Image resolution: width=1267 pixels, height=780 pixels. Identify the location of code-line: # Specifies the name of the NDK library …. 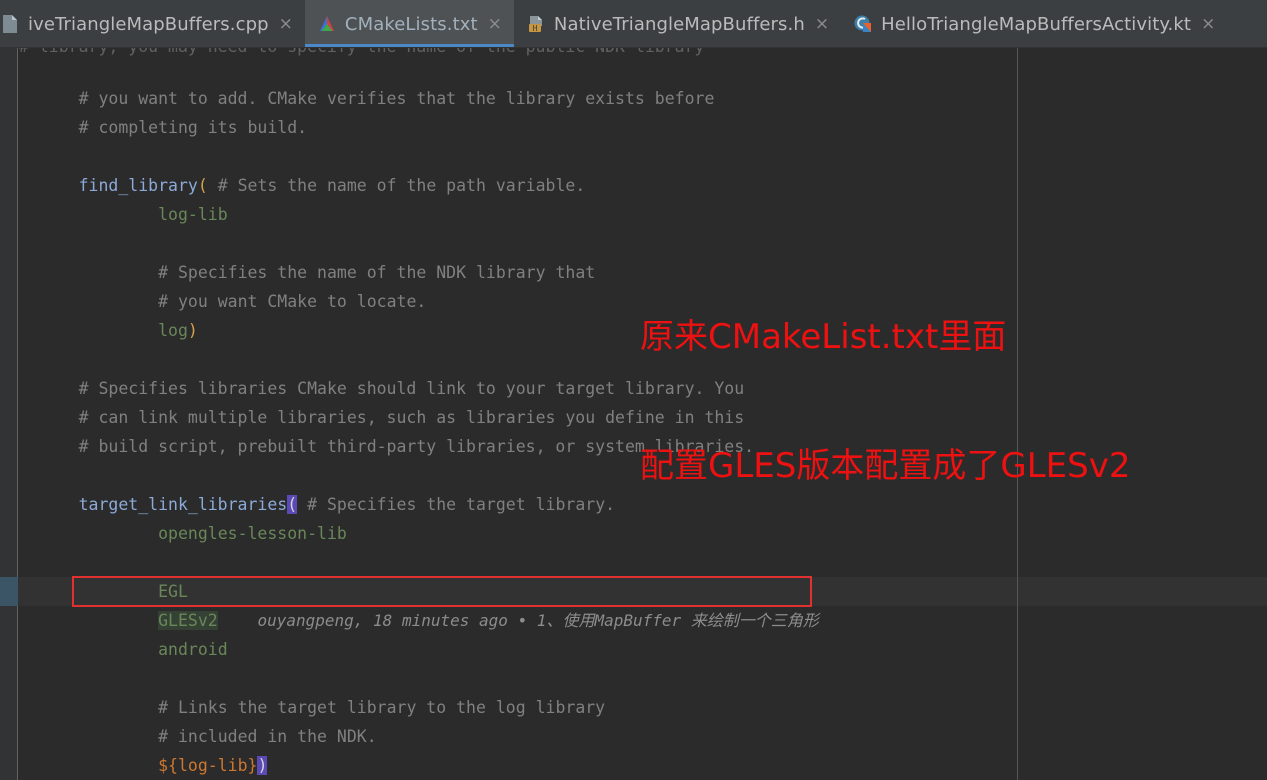
(307, 255).